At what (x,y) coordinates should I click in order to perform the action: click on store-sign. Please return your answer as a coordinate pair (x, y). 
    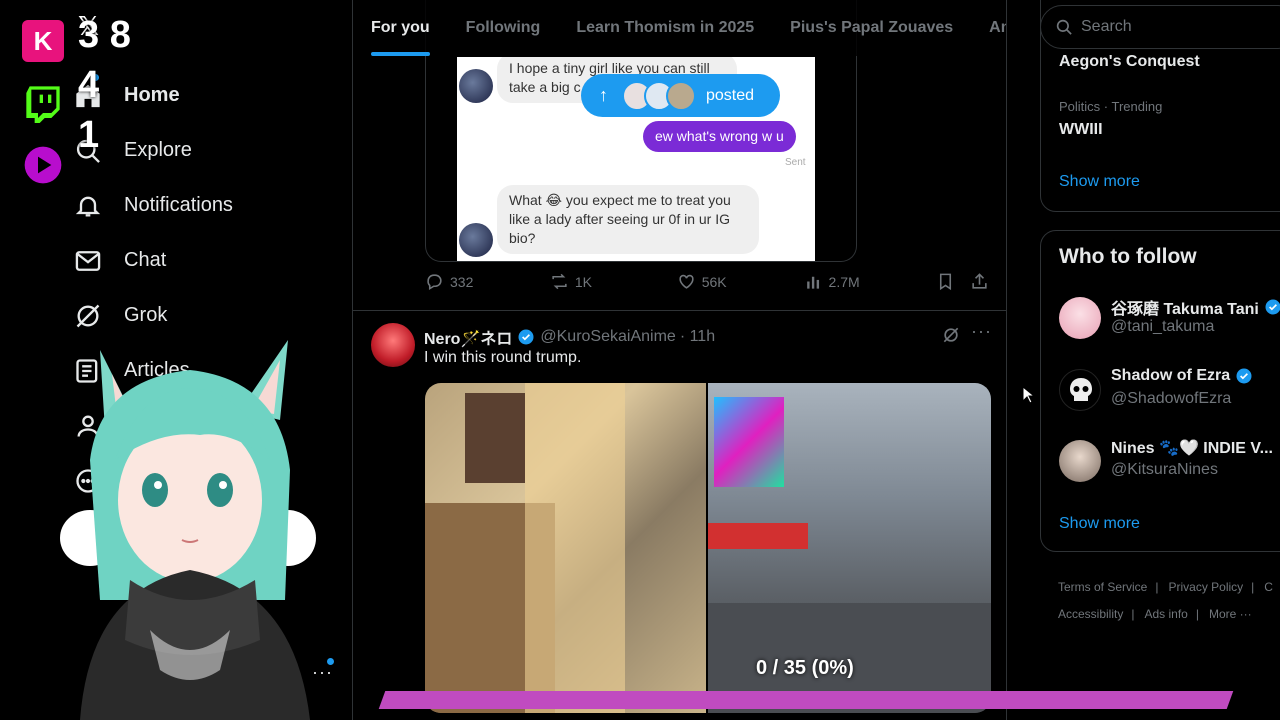
    Looking at the image, I should click on (758, 536).